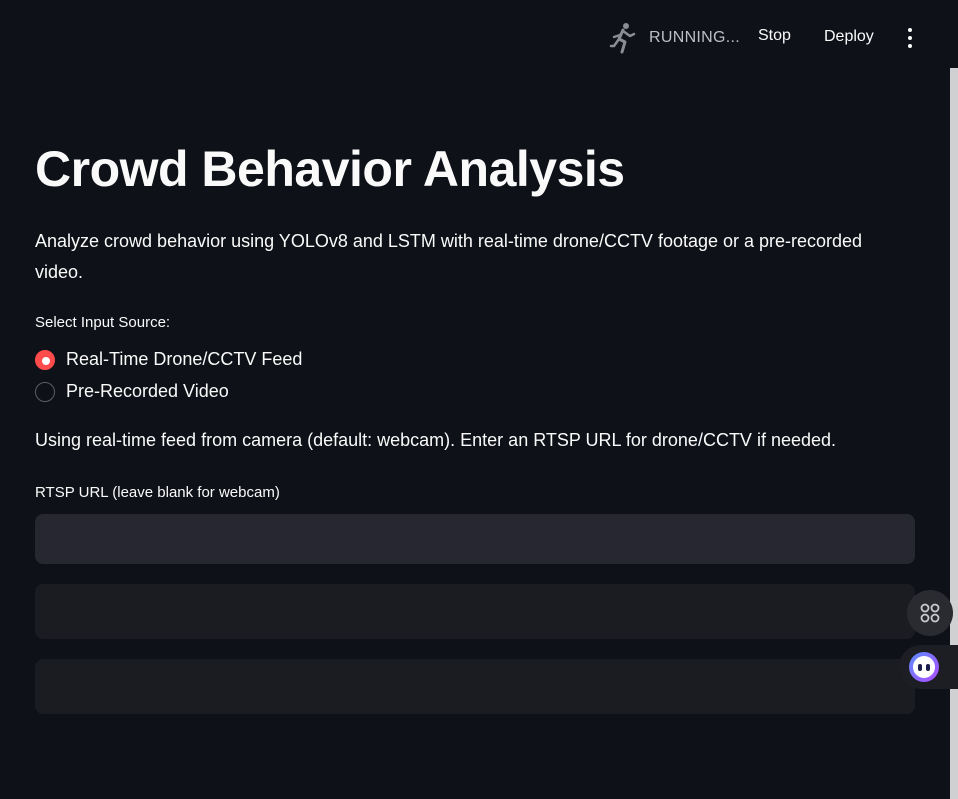 The height and width of the screenshot is (799, 958). I want to click on command-grid-button, so click(930, 613).